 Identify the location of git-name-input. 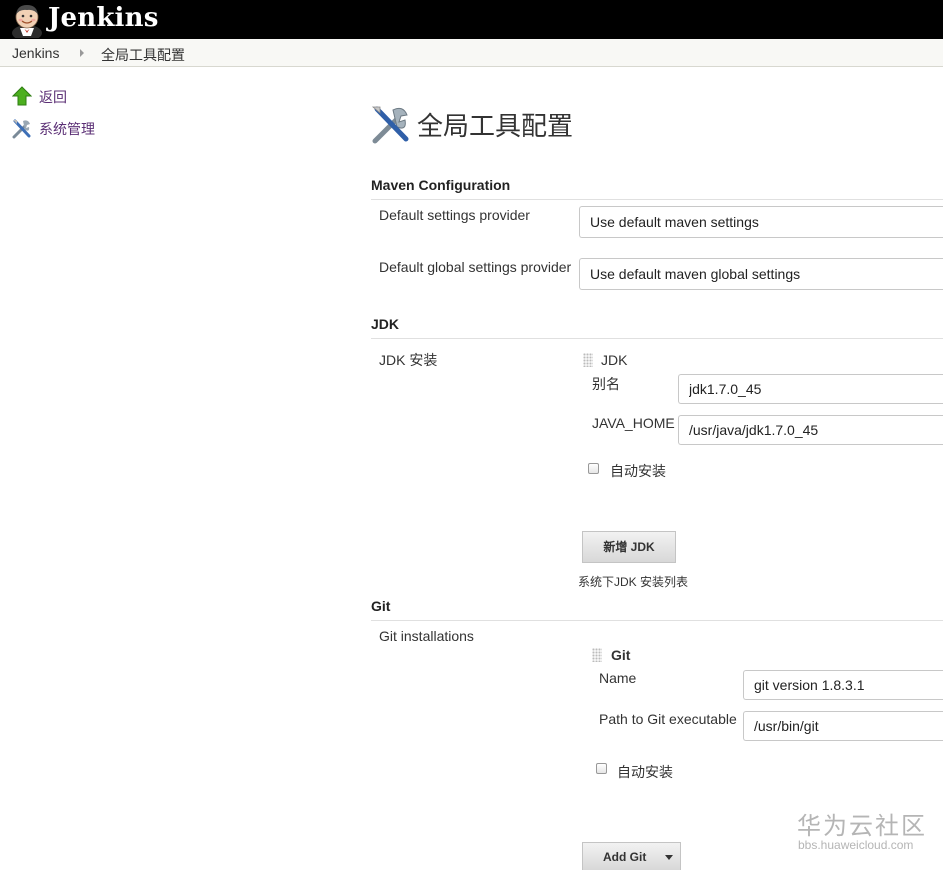
(843, 685).